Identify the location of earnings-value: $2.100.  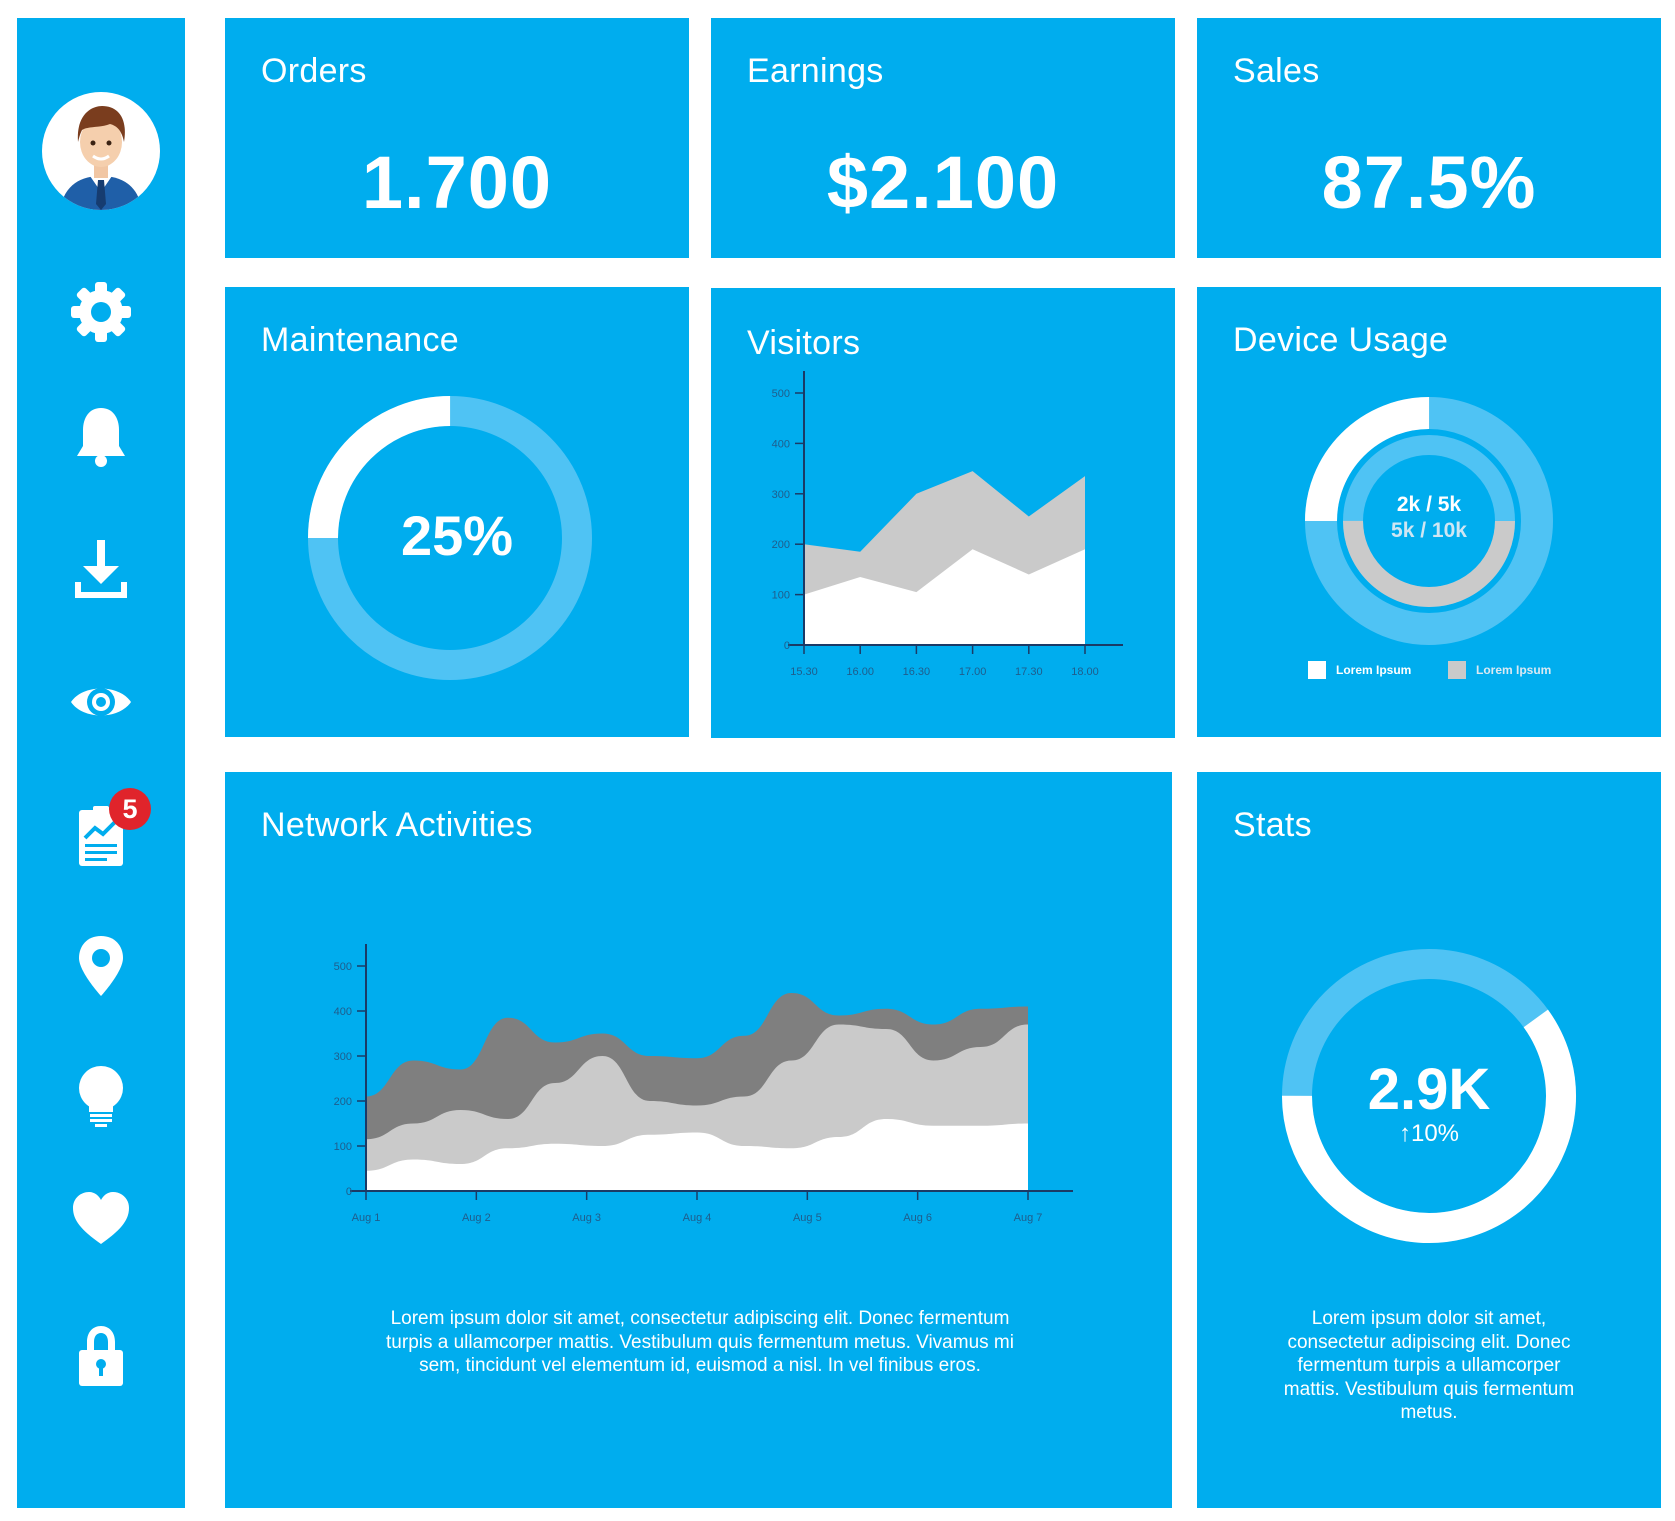
(943, 182).